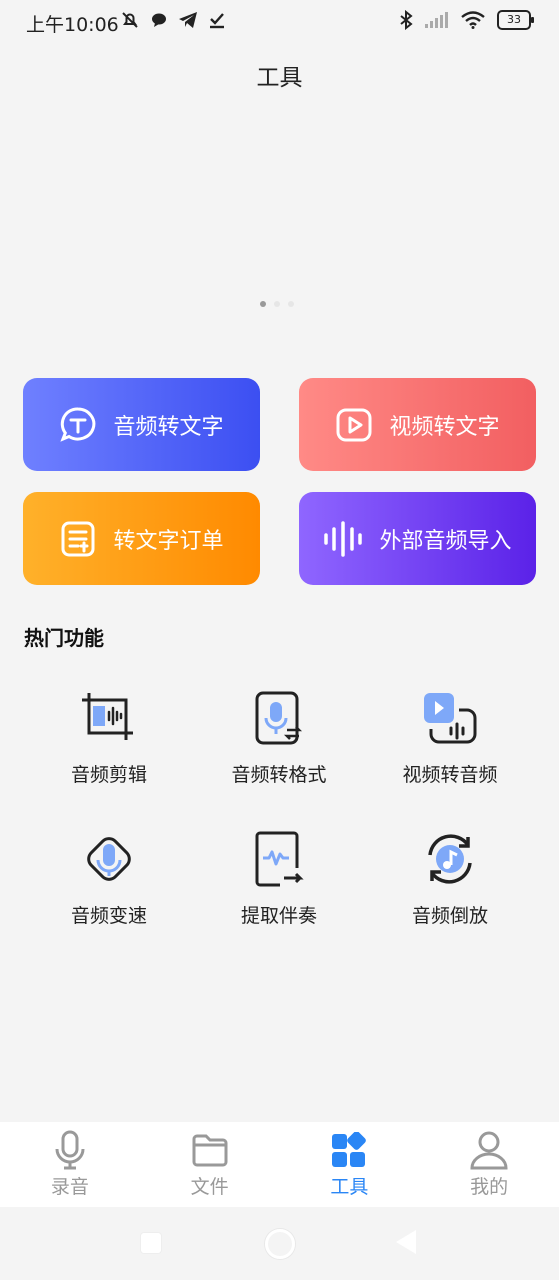 The image size is (559, 1280). What do you see at coordinates (69, 1187) in the screenshot?
I see `tab-record-label: 录音` at bounding box center [69, 1187].